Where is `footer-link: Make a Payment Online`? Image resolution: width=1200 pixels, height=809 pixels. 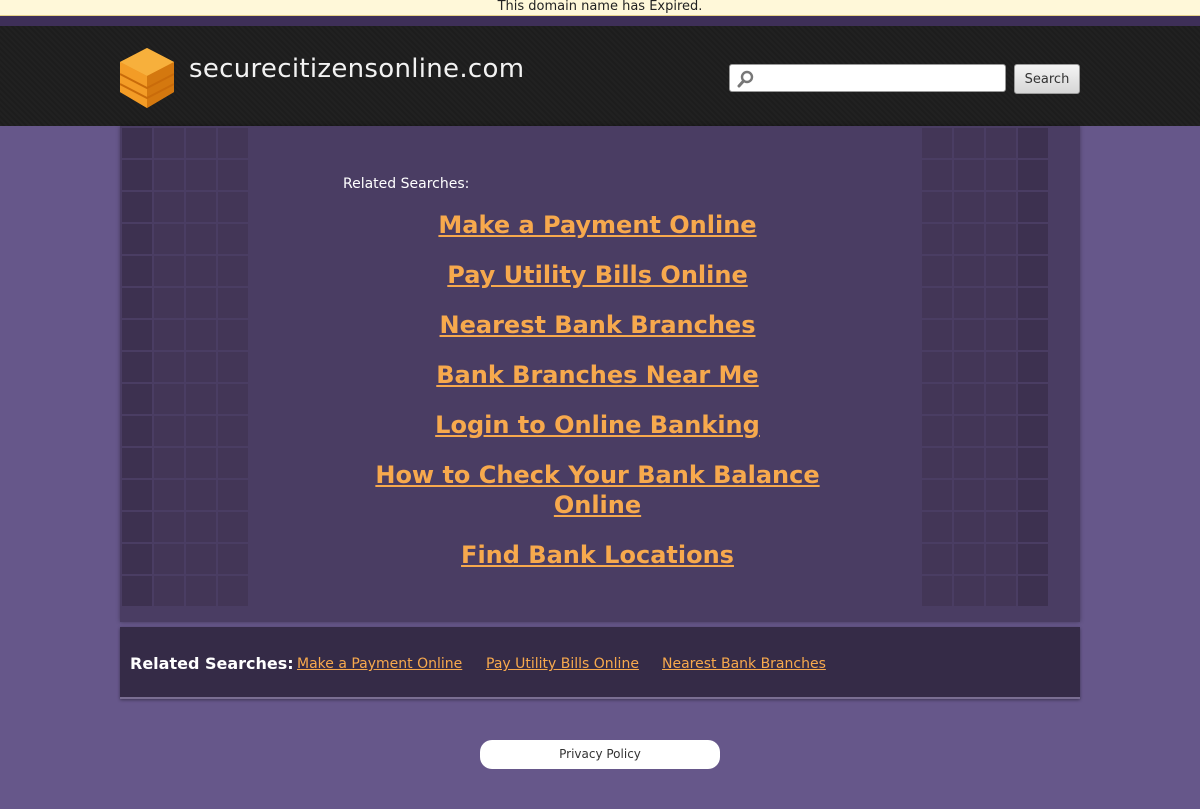 footer-link: Make a Payment Online is located at coordinates (379, 664).